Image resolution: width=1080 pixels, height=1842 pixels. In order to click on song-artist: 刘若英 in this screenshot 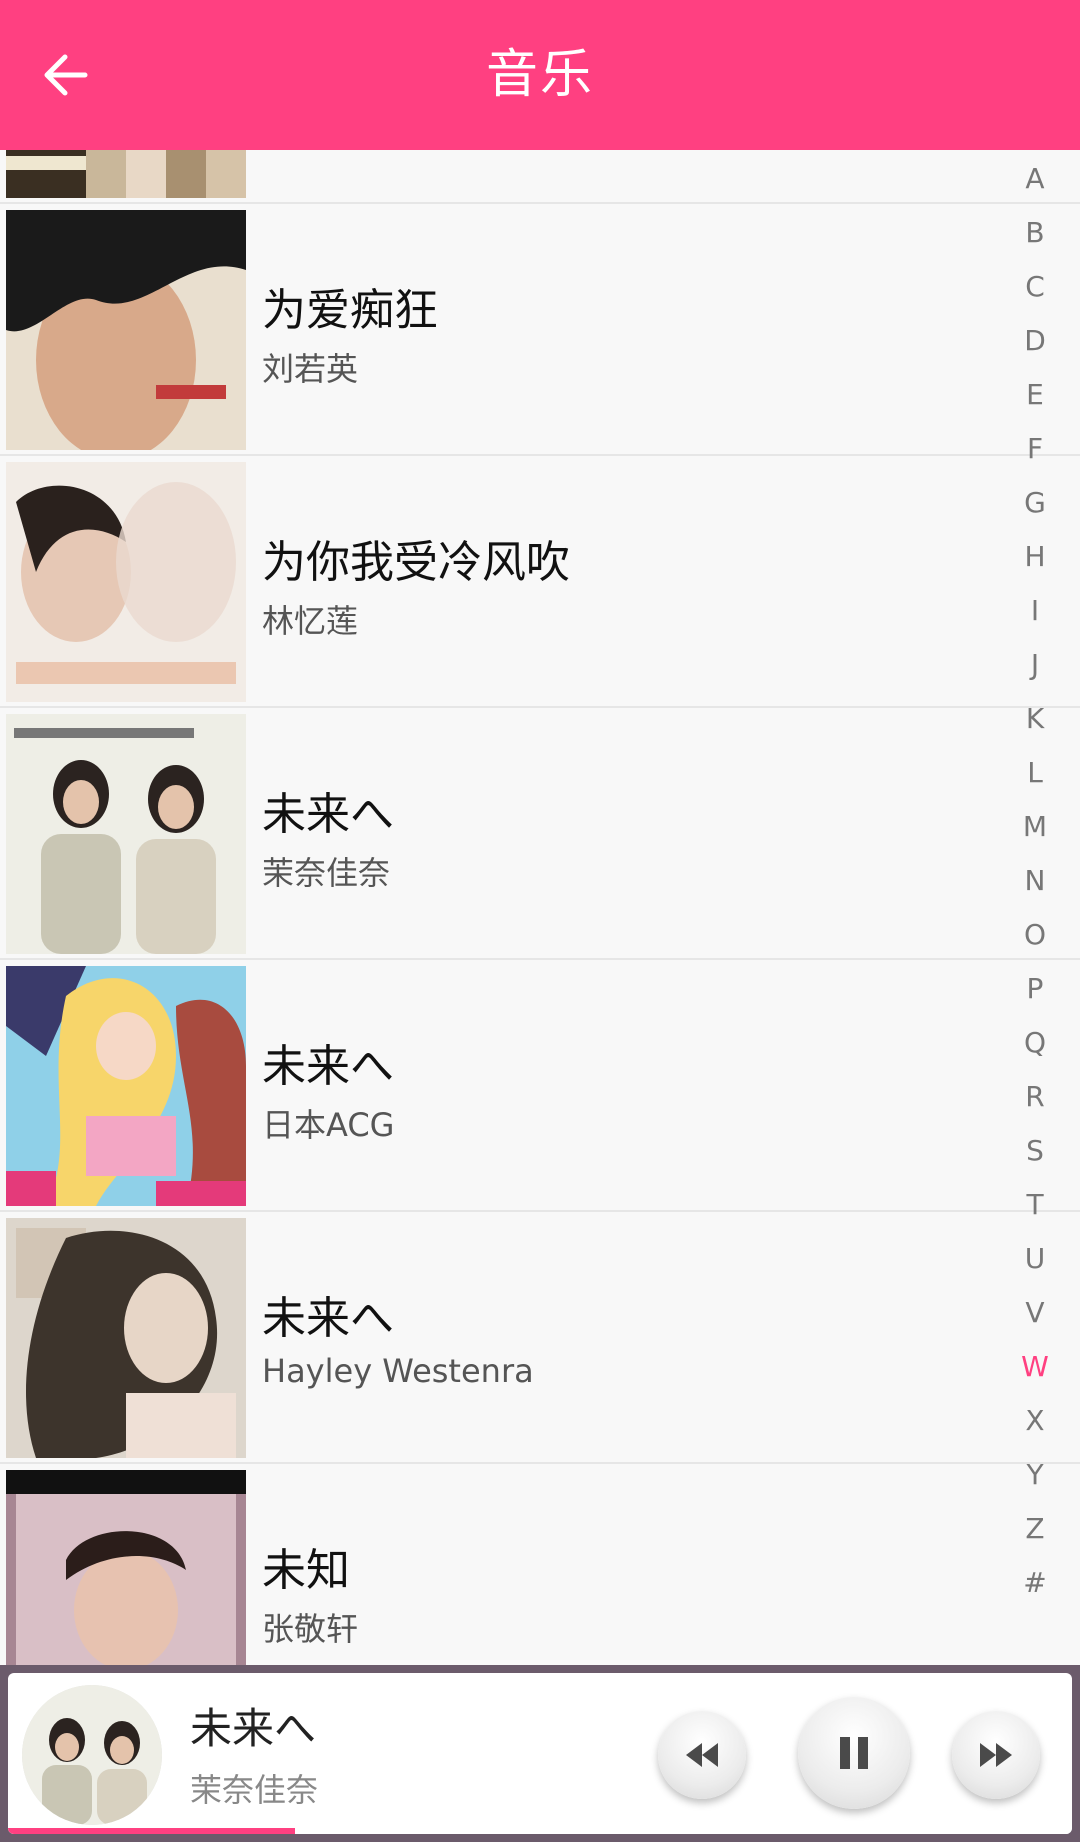, I will do `click(310, 369)`.